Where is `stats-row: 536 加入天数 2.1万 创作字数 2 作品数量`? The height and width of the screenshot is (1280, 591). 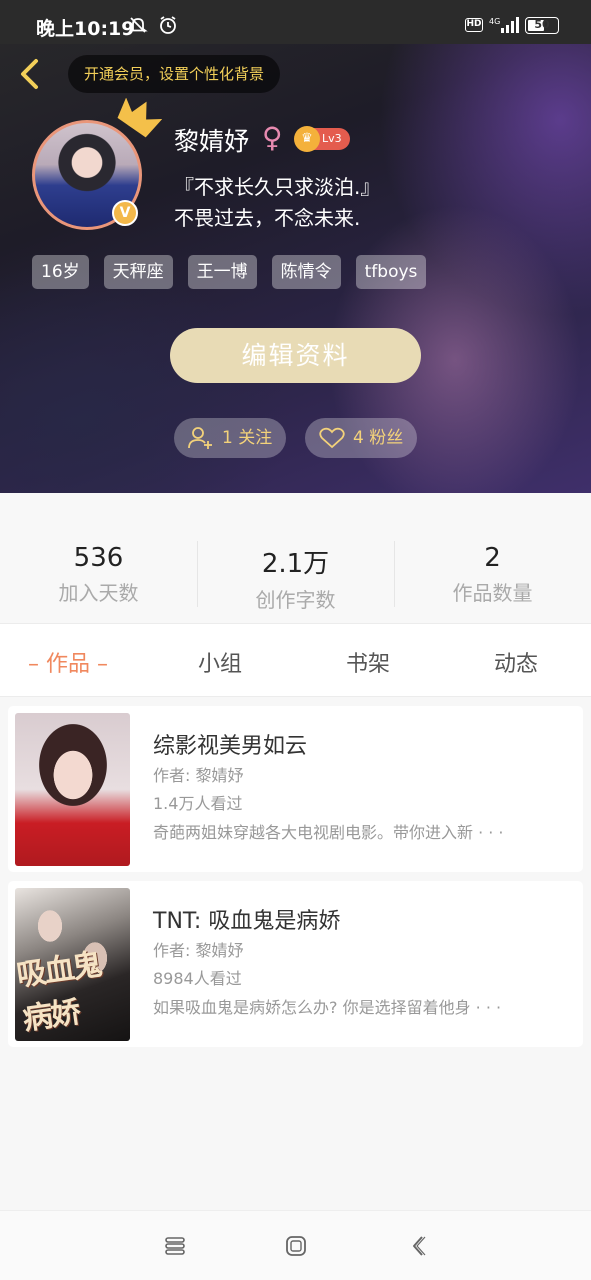
stats-row: 536 加入天数 2.1万 创作字数 2 作品数量 is located at coordinates (295, 558).